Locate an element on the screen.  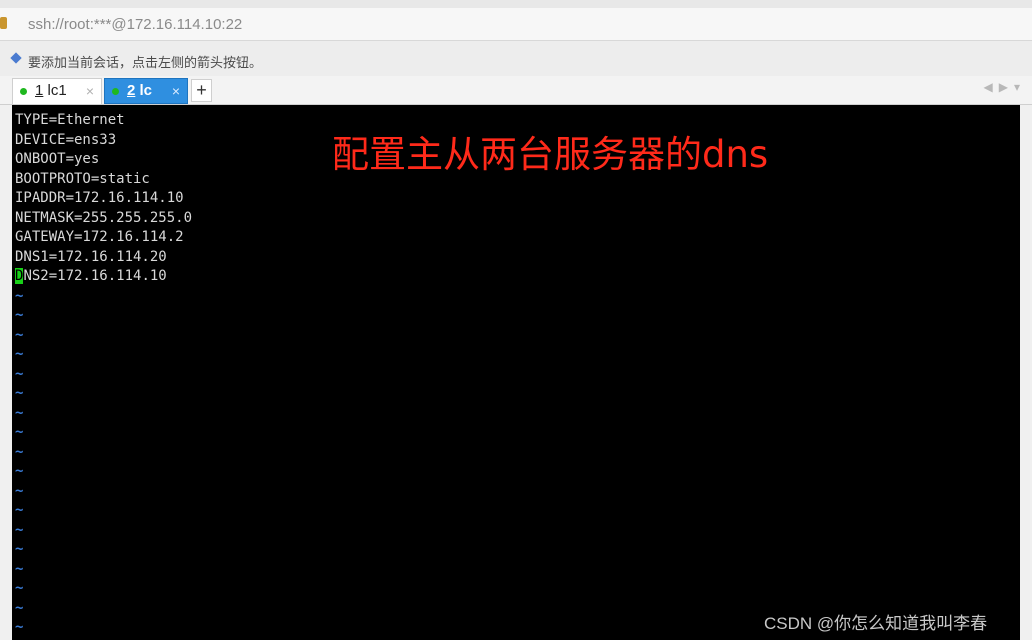
address-text: ssh://root:***@172.16.114.10:22 is located at coordinates (135, 24).